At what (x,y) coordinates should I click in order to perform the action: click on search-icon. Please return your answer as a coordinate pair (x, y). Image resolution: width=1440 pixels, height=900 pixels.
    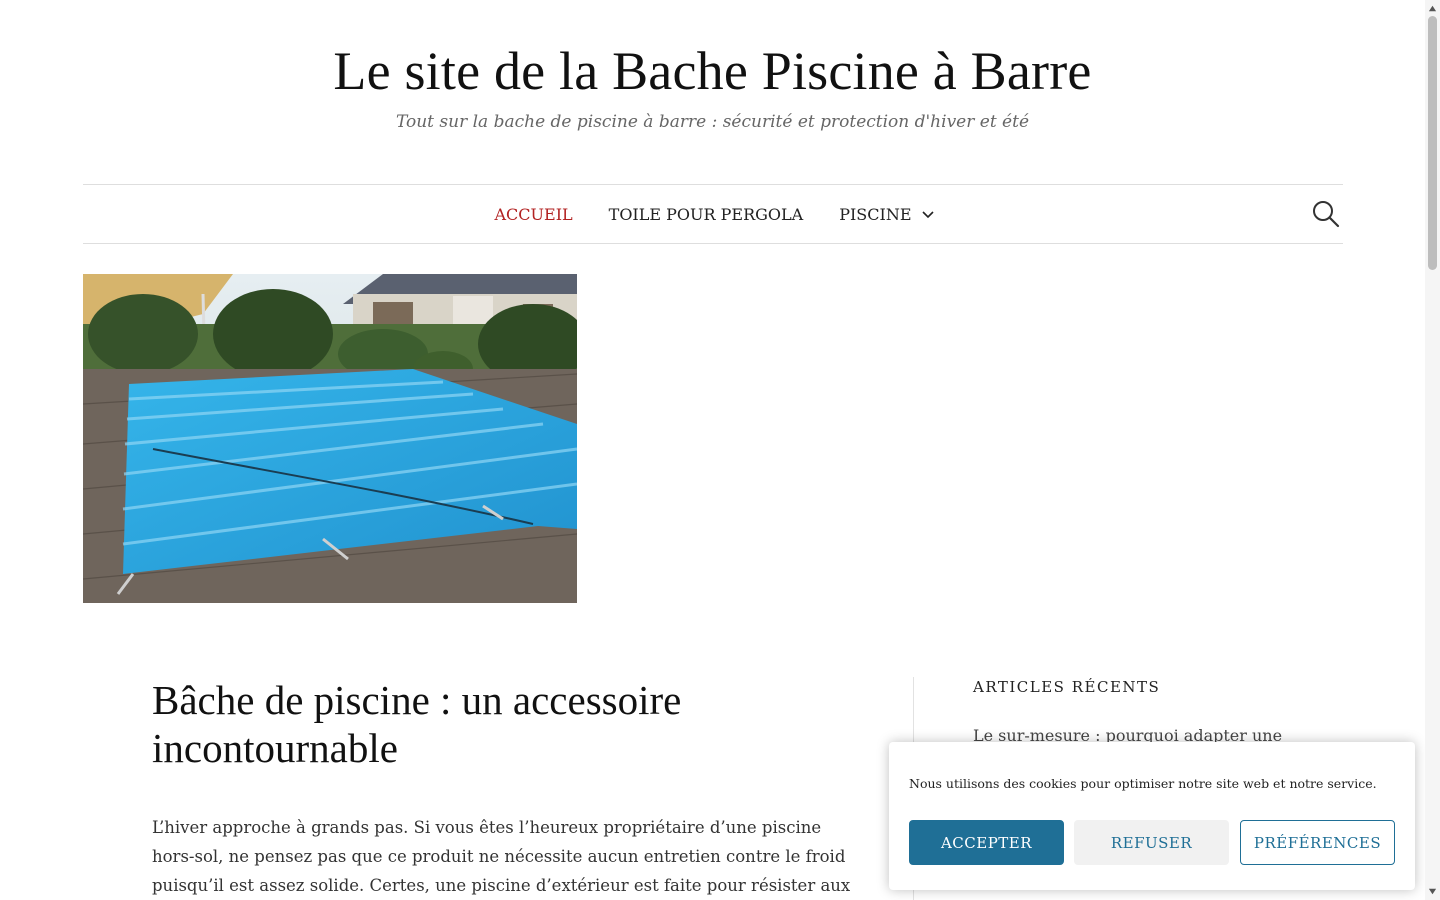
    Looking at the image, I should click on (1326, 214).